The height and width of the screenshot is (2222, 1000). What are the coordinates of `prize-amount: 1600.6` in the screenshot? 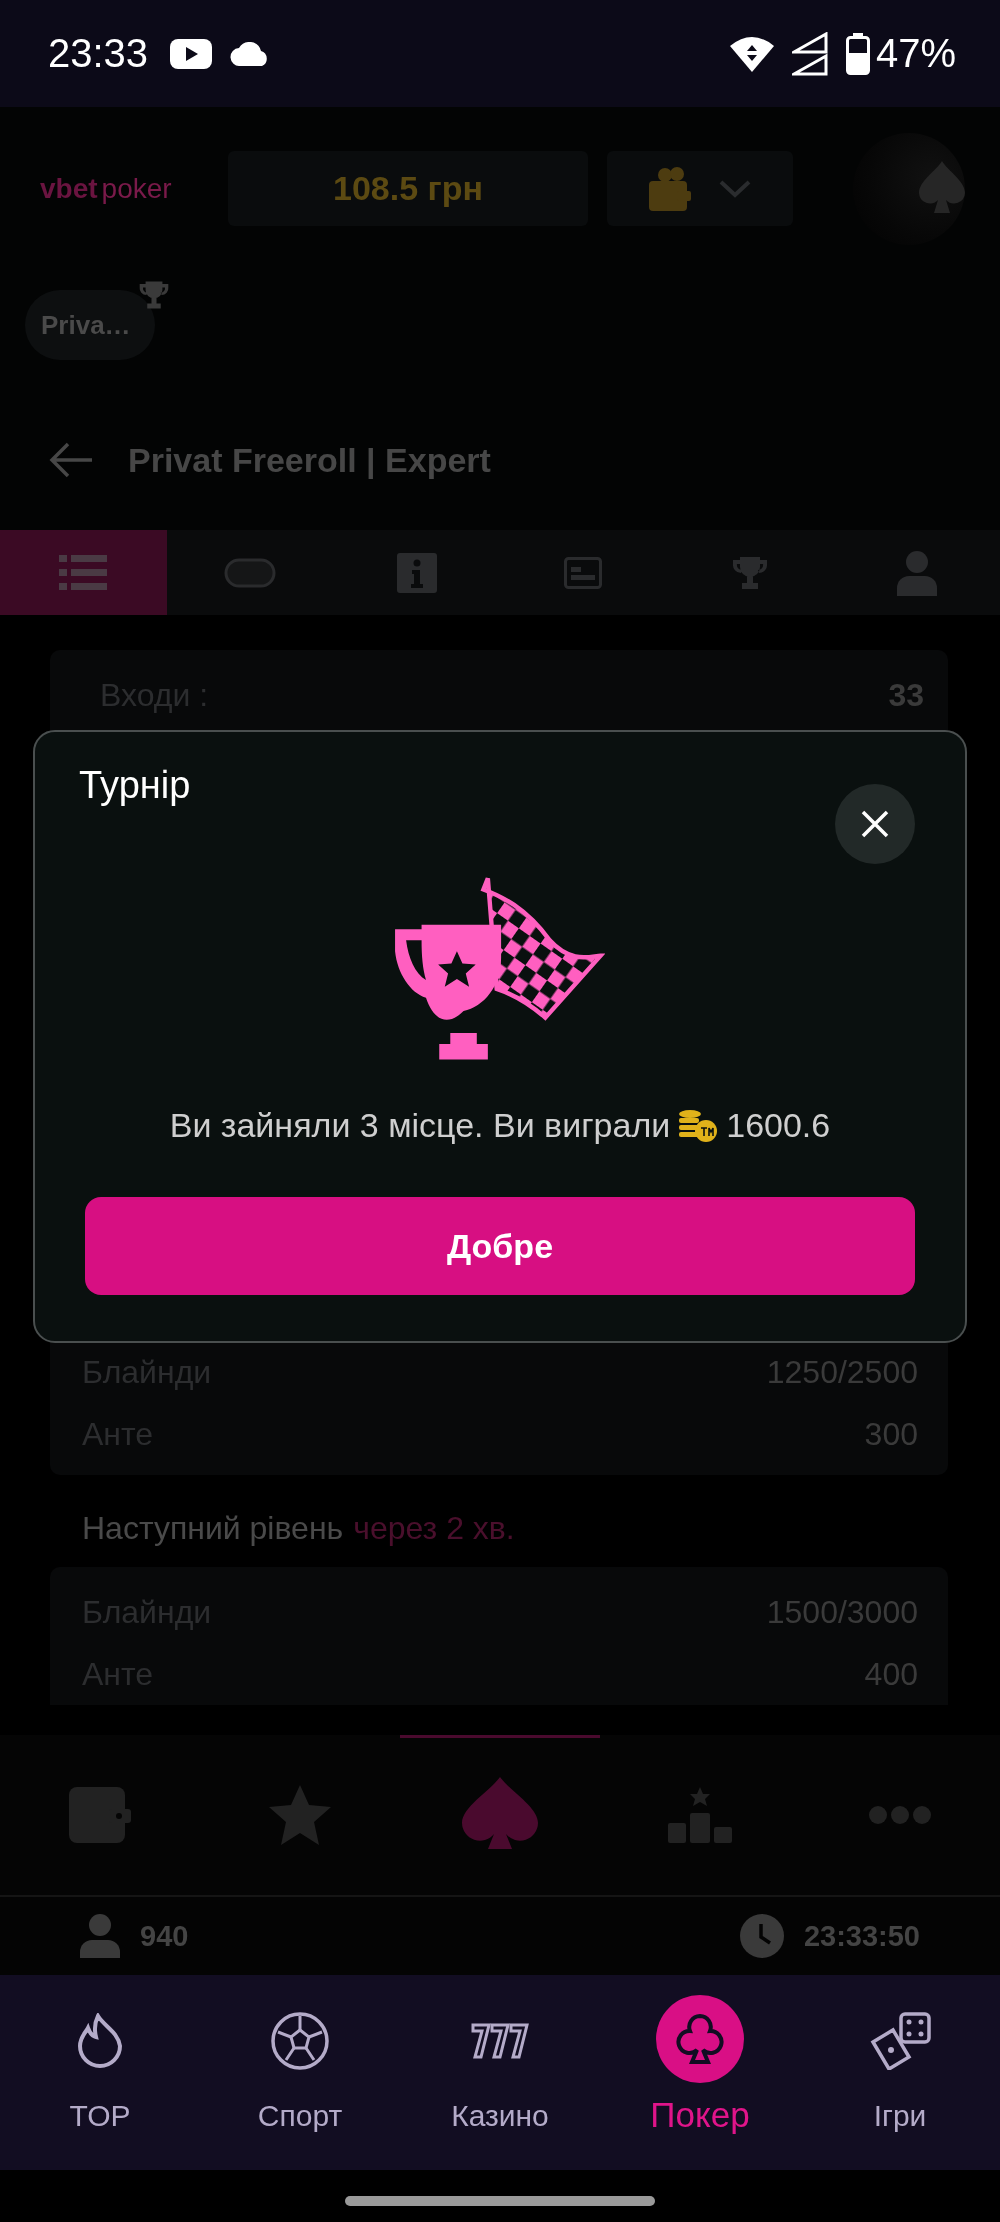 It's located at (778, 1125).